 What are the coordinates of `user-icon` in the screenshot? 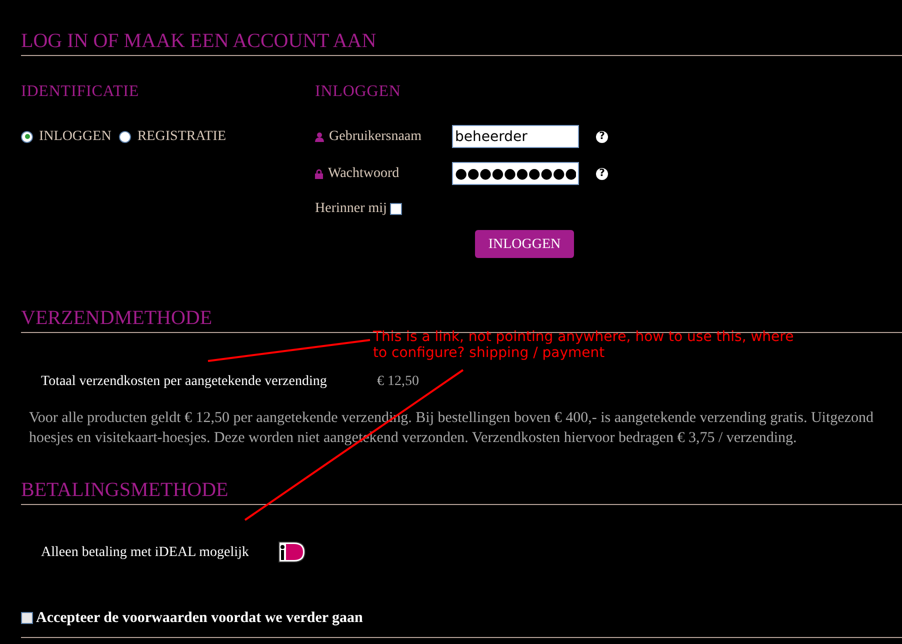 It's located at (319, 137).